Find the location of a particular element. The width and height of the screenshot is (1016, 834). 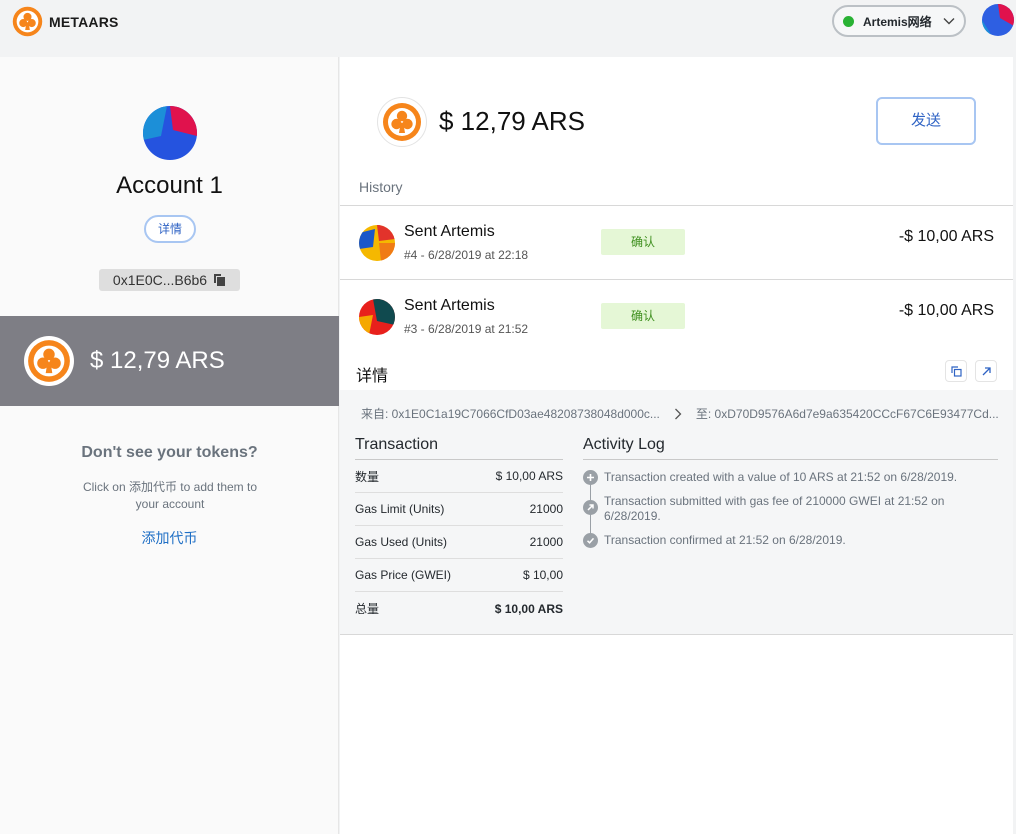

send-button: 发送 is located at coordinates (926, 121).